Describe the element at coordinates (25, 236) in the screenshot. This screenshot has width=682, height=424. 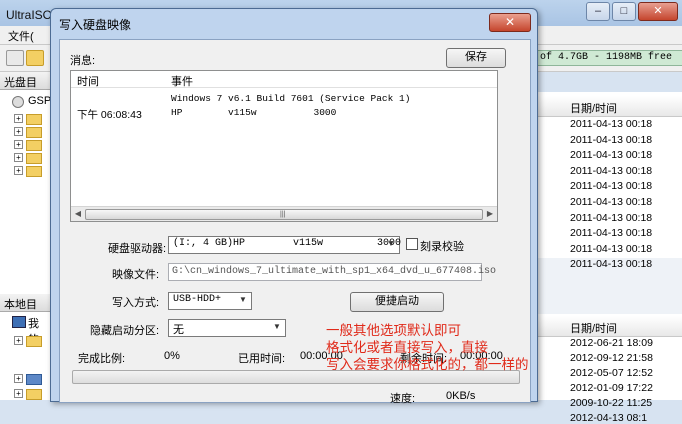
I see `left-tree-pane: 光盘目 GSP + + + + + 本地目 我的 + + +` at that location.